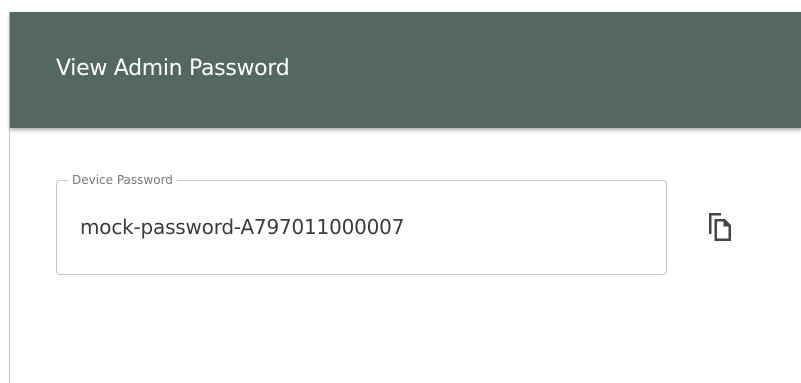  I want to click on copy-password-button, so click(720, 227).